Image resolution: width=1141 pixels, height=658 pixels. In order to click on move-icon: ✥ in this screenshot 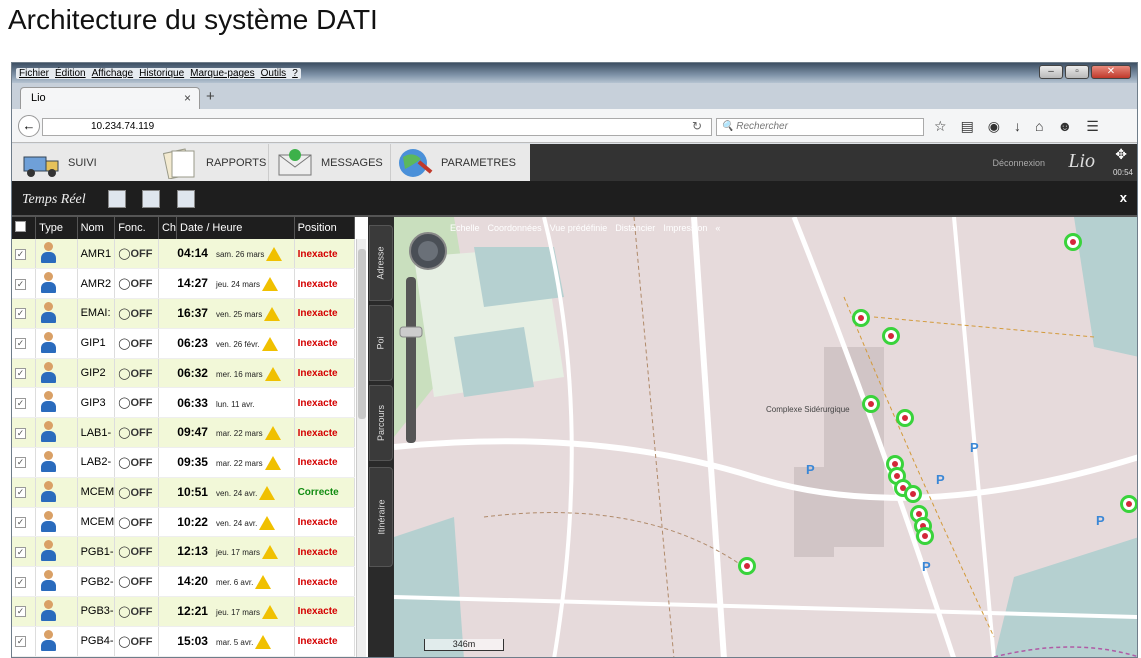, I will do `click(1121, 154)`.